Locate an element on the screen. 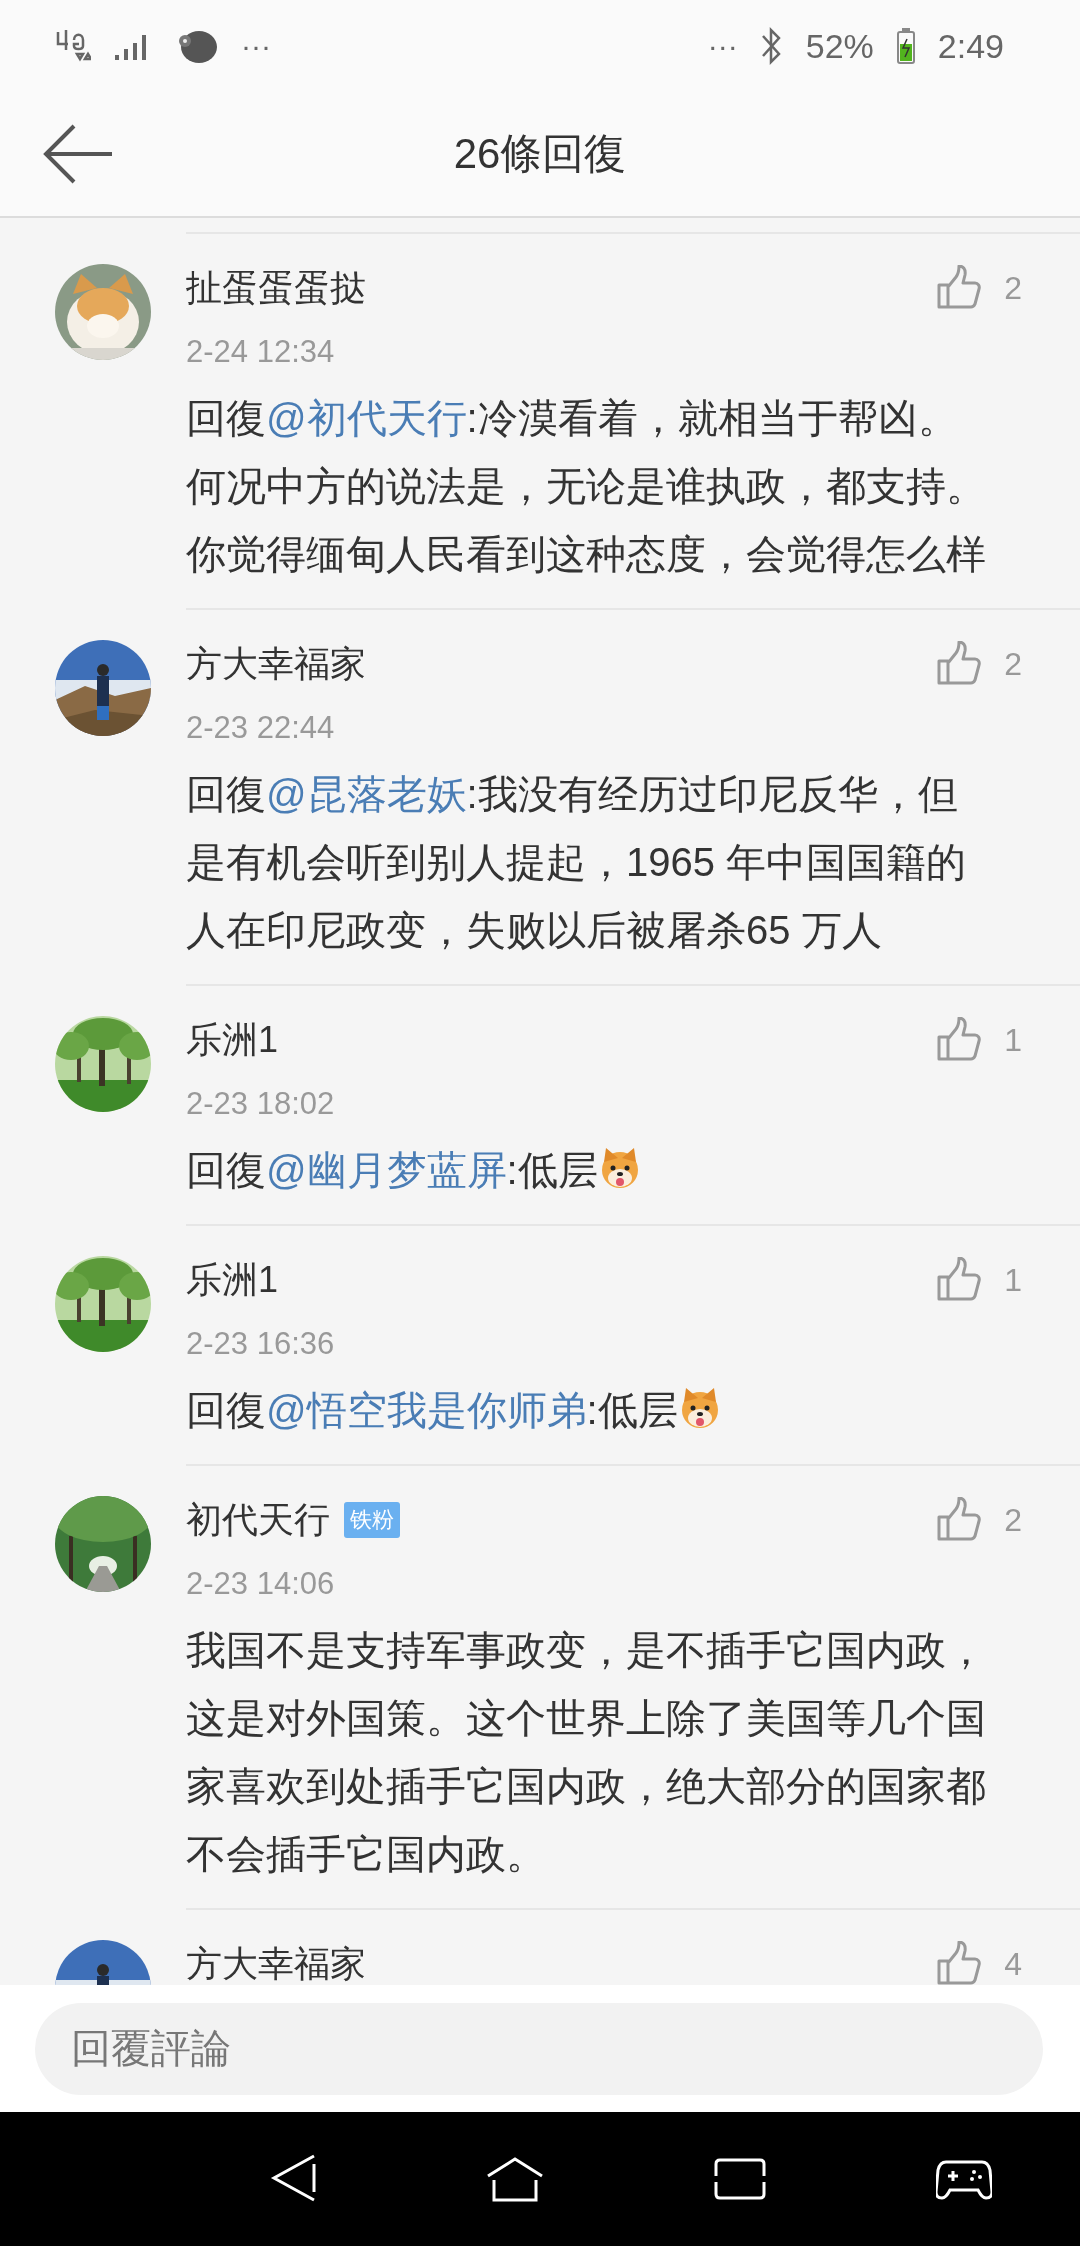  comment-time: 2-23 14:06 is located at coordinates (261, 1584).